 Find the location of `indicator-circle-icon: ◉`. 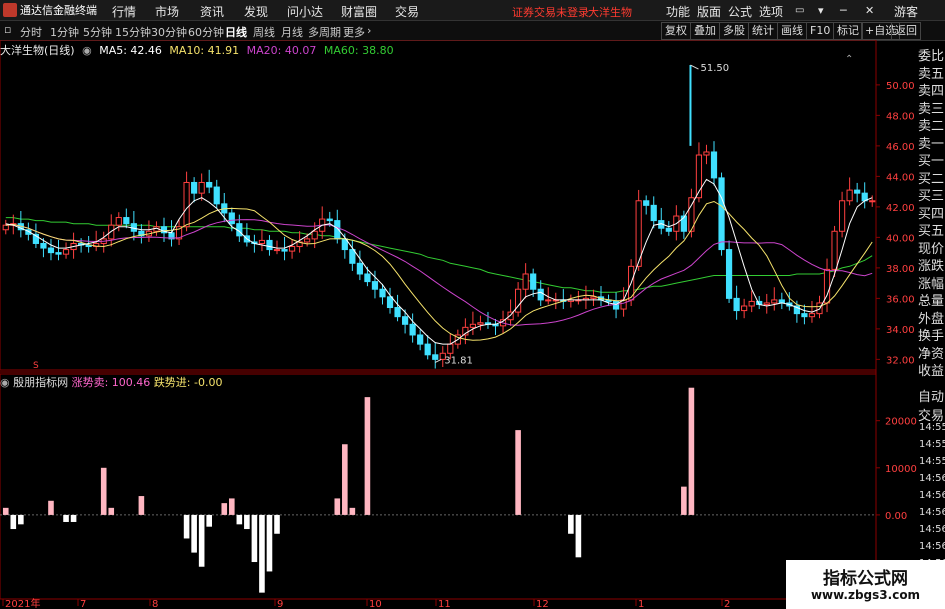

indicator-circle-icon: ◉ is located at coordinates (5, 382).